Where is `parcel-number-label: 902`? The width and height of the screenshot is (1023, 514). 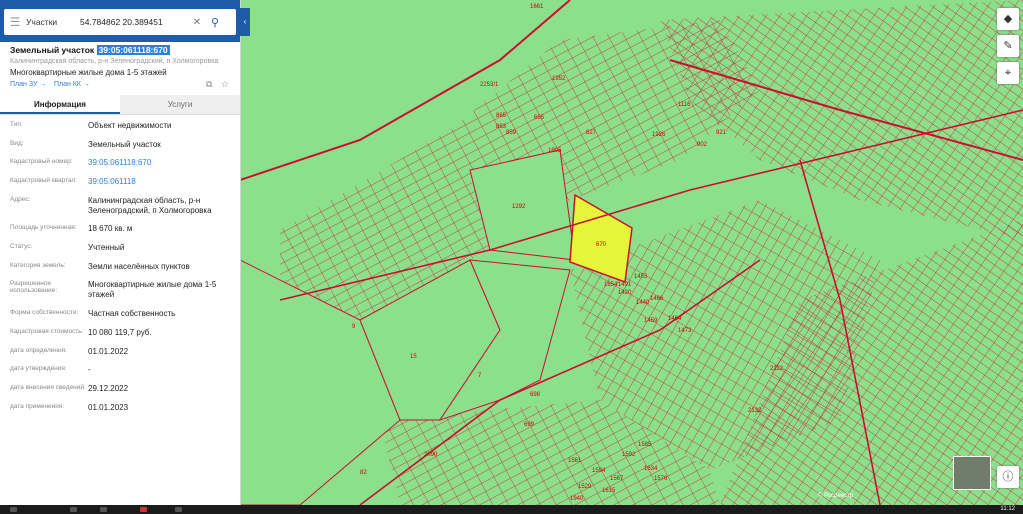 parcel-number-label: 902 is located at coordinates (702, 145).